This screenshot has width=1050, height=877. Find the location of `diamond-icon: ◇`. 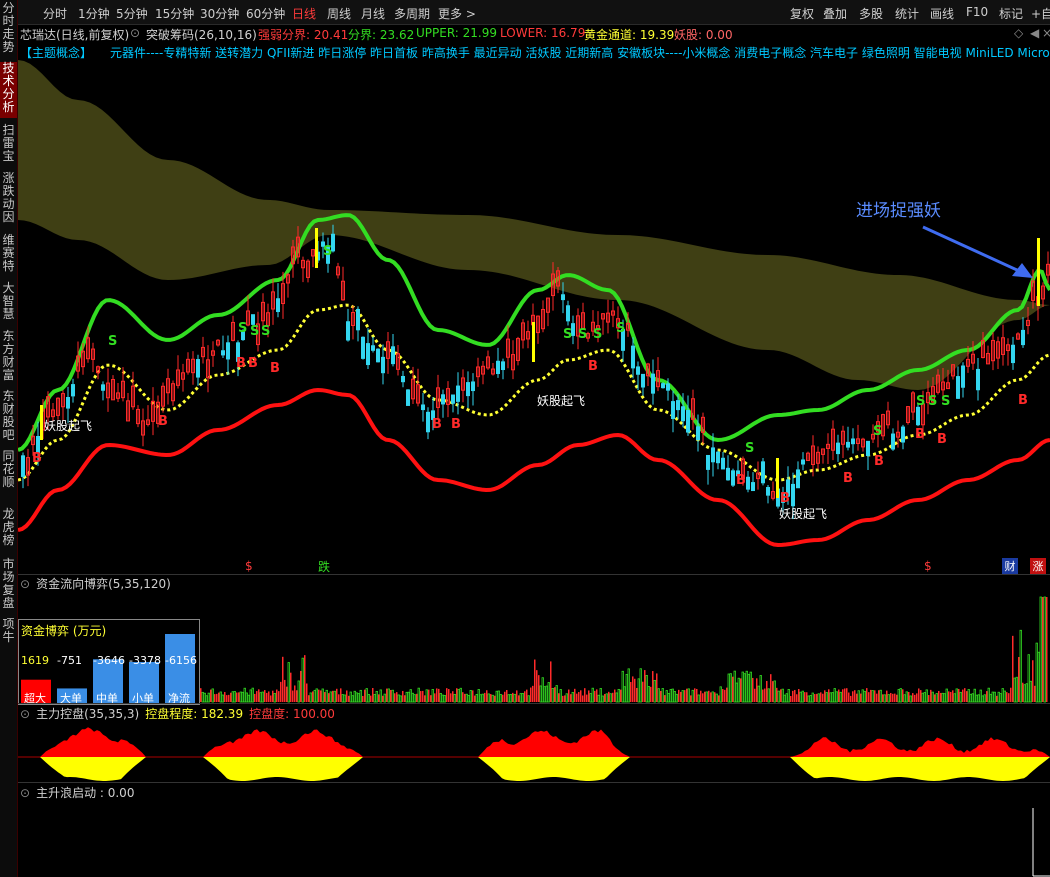

diamond-icon: ◇ is located at coordinates (1018, 33).